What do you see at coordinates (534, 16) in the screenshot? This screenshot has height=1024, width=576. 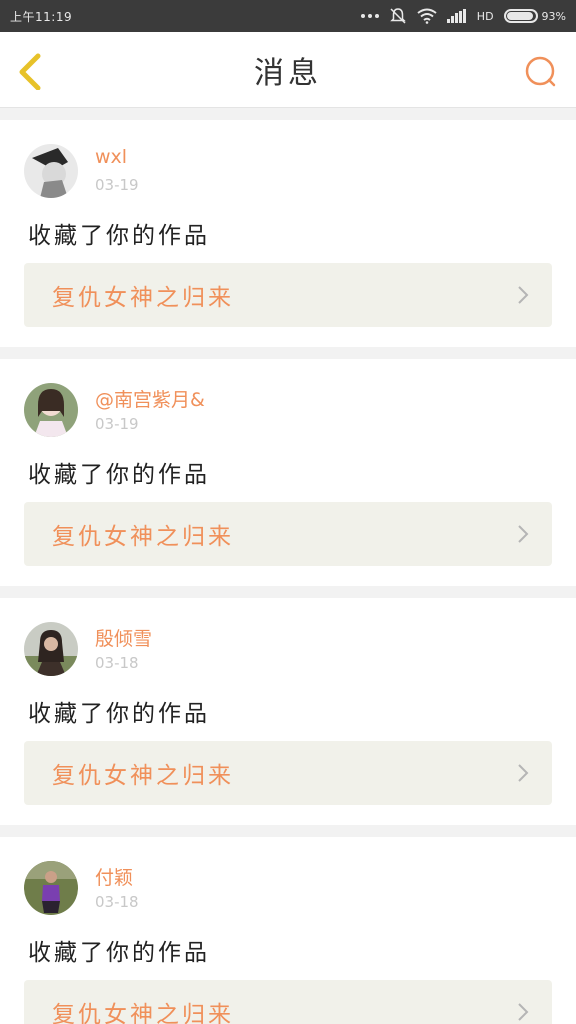 I see `battery-icon: 93%` at bounding box center [534, 16].